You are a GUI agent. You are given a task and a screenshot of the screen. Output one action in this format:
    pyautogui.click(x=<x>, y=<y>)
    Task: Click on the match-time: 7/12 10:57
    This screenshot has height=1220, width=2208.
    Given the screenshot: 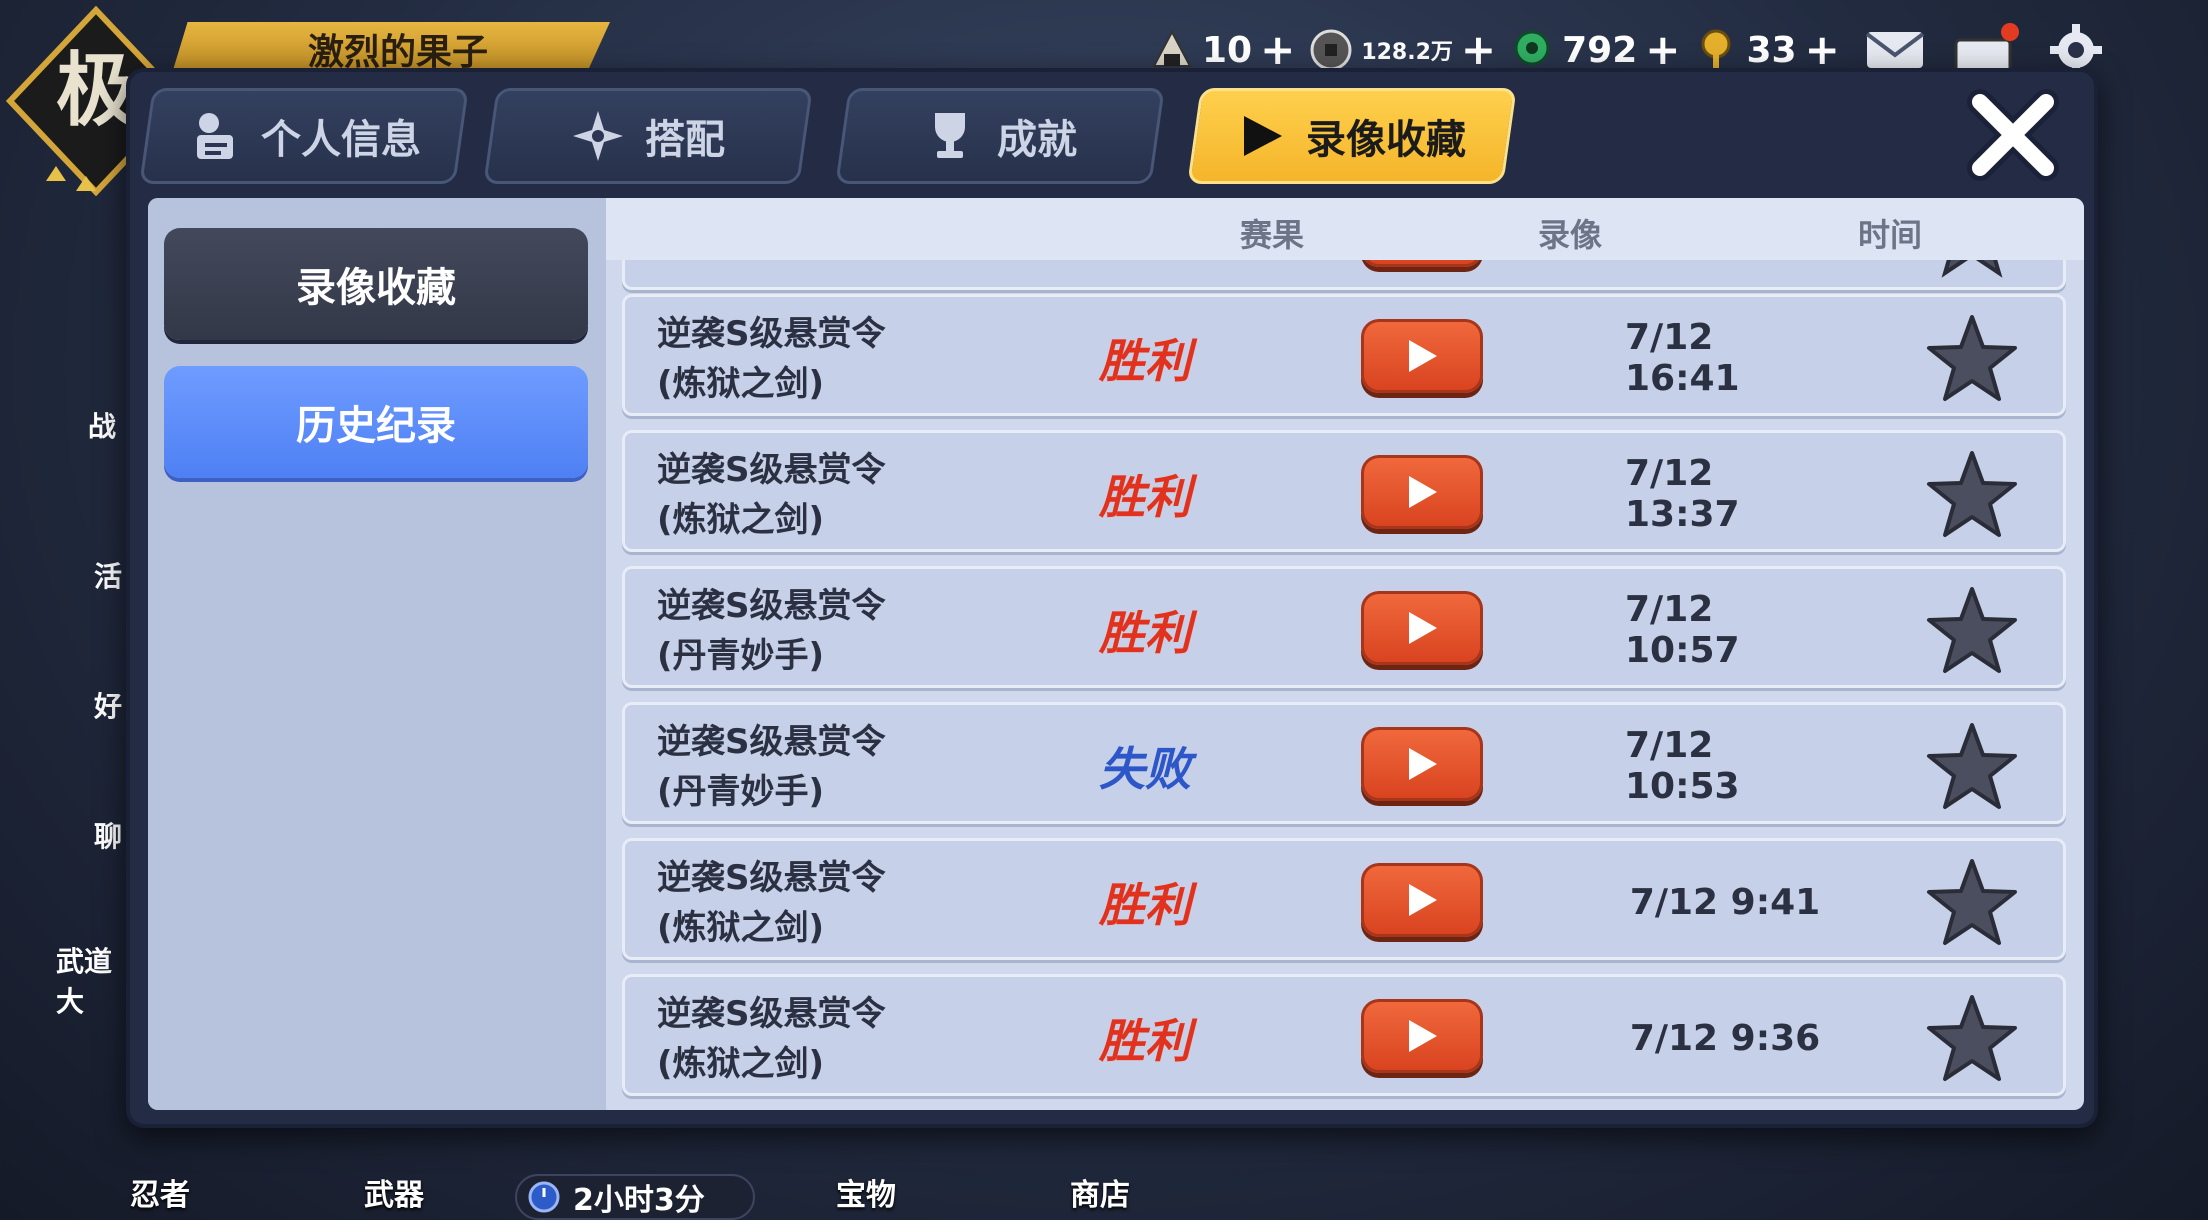 What is the action you would take?
    pyautogui.click(x=1682, y=630)
    